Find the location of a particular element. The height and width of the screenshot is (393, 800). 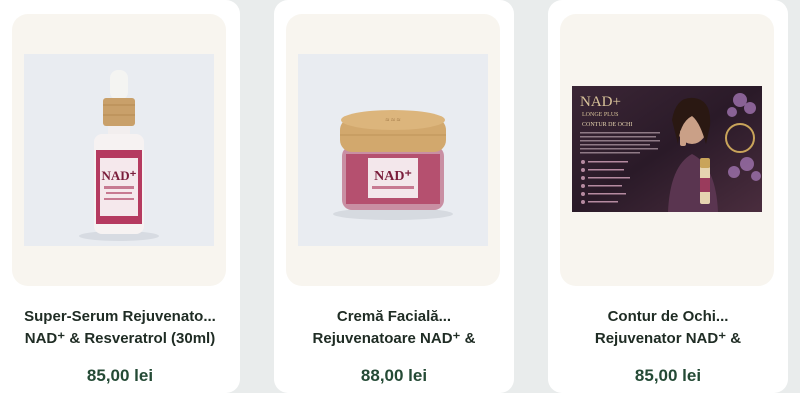

product-photo-cream-jar: NAD⁺ ≈ ≈ ≈ is located at coordinates (393, 150).